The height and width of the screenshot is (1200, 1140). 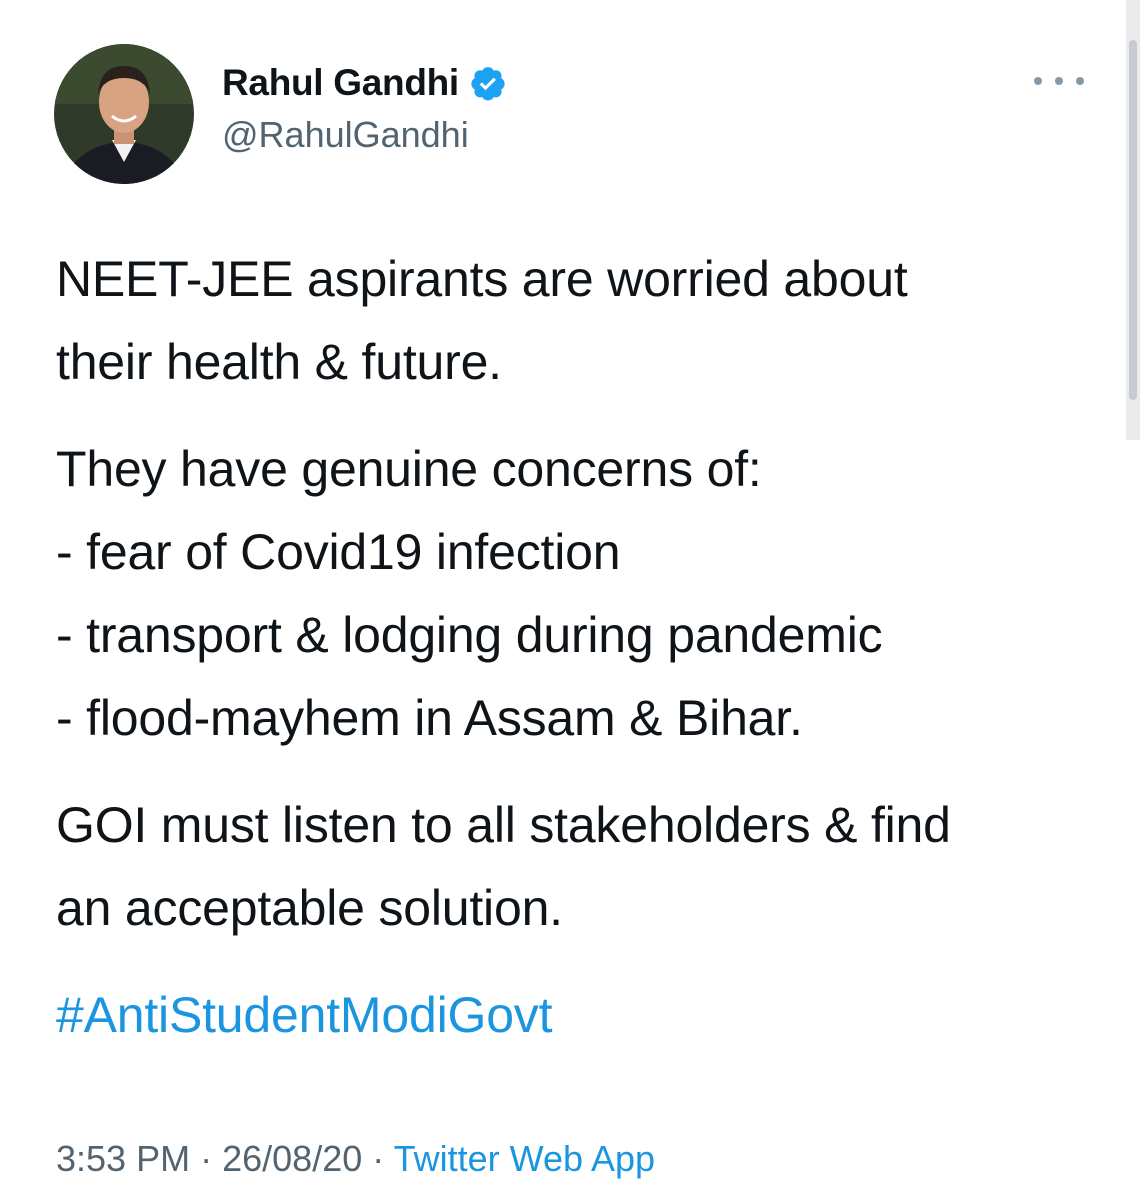 What do you see at coordinates (123, 1158) in the screenshot?
I see `tweet-time: 3:53 PM` at bounding box center [123, 1158].